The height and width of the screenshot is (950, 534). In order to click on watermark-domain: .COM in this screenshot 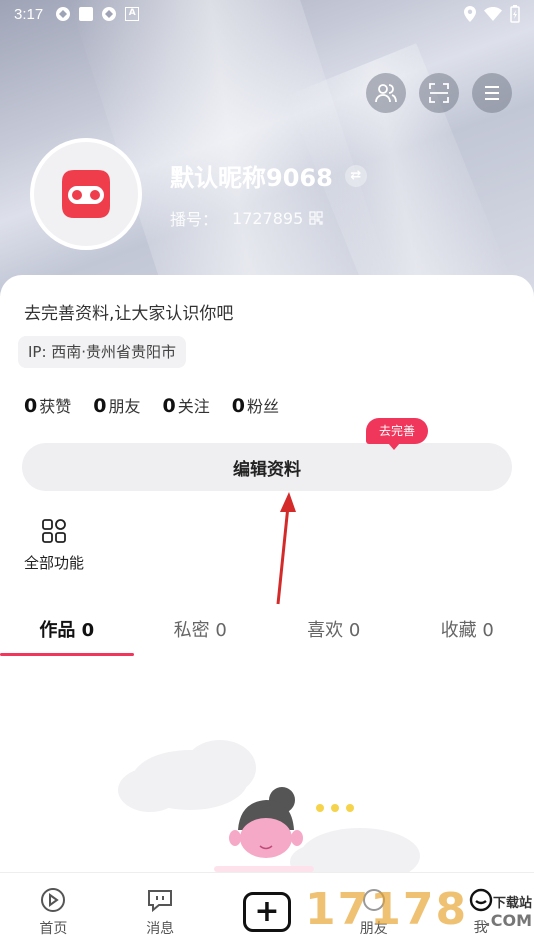, I will do `click(508, 920)`.